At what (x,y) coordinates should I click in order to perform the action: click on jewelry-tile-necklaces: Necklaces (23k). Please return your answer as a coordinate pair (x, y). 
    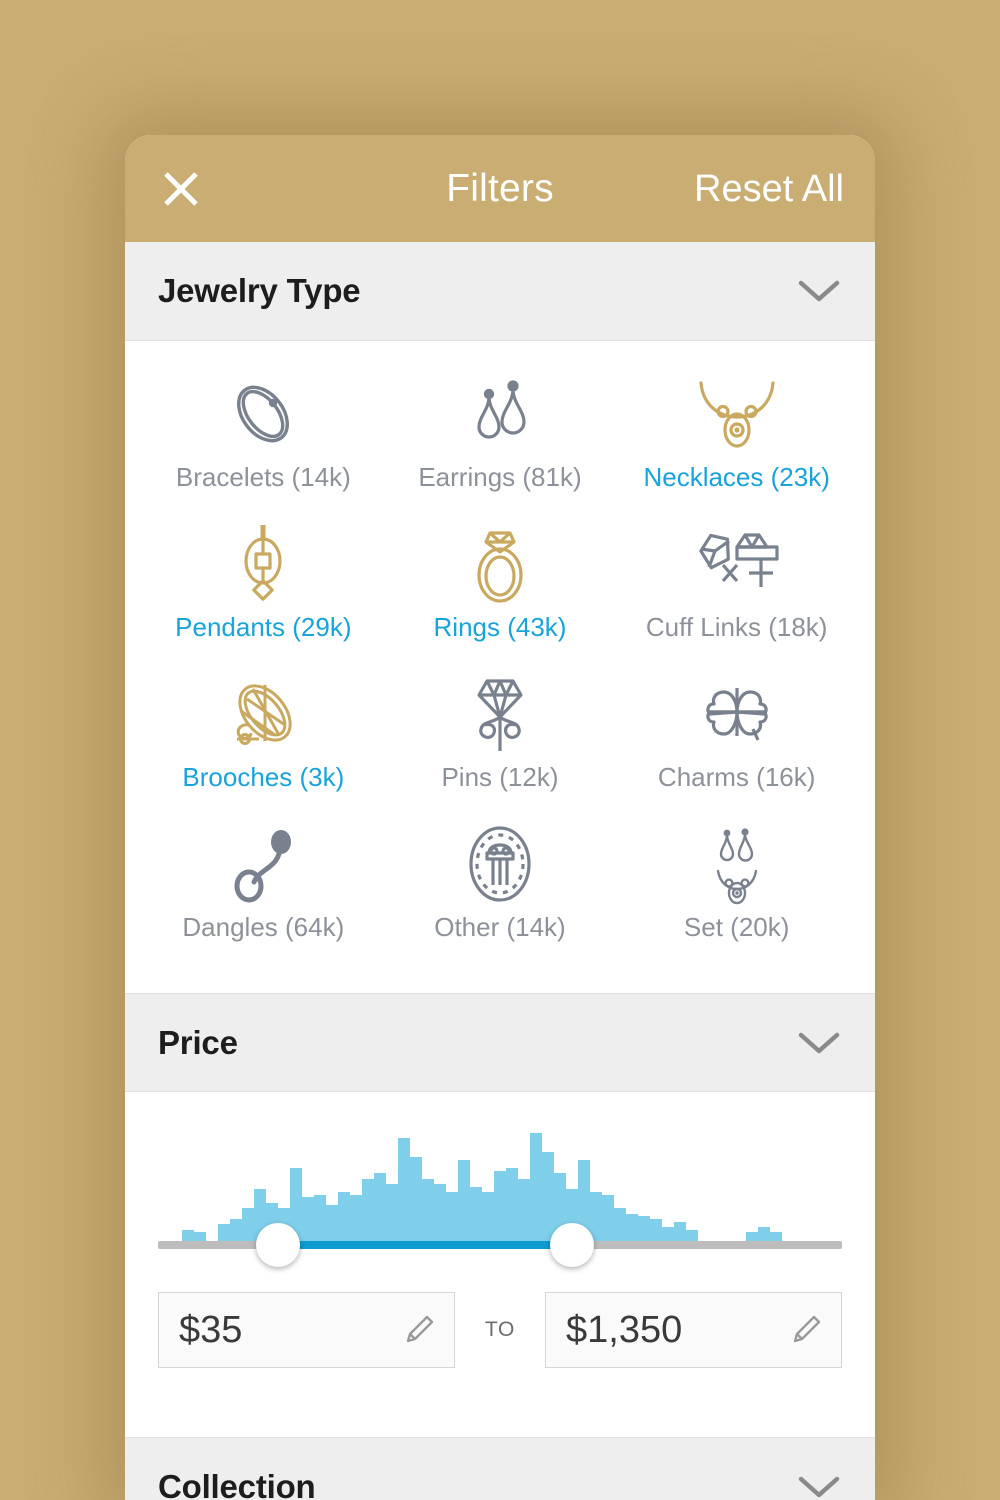
    Looking at the image, I should click on (736, 438).